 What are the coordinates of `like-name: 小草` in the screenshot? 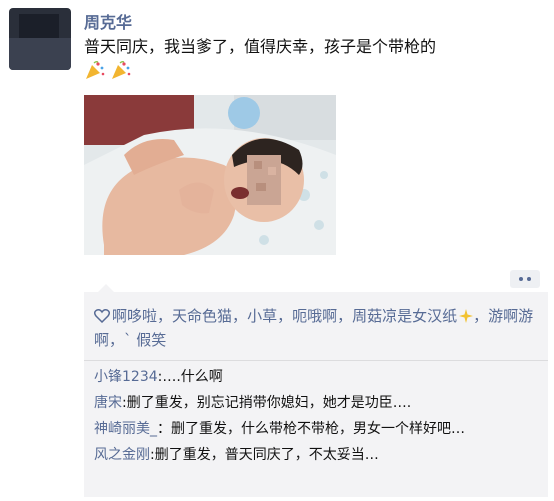 It's located at (262, 316).